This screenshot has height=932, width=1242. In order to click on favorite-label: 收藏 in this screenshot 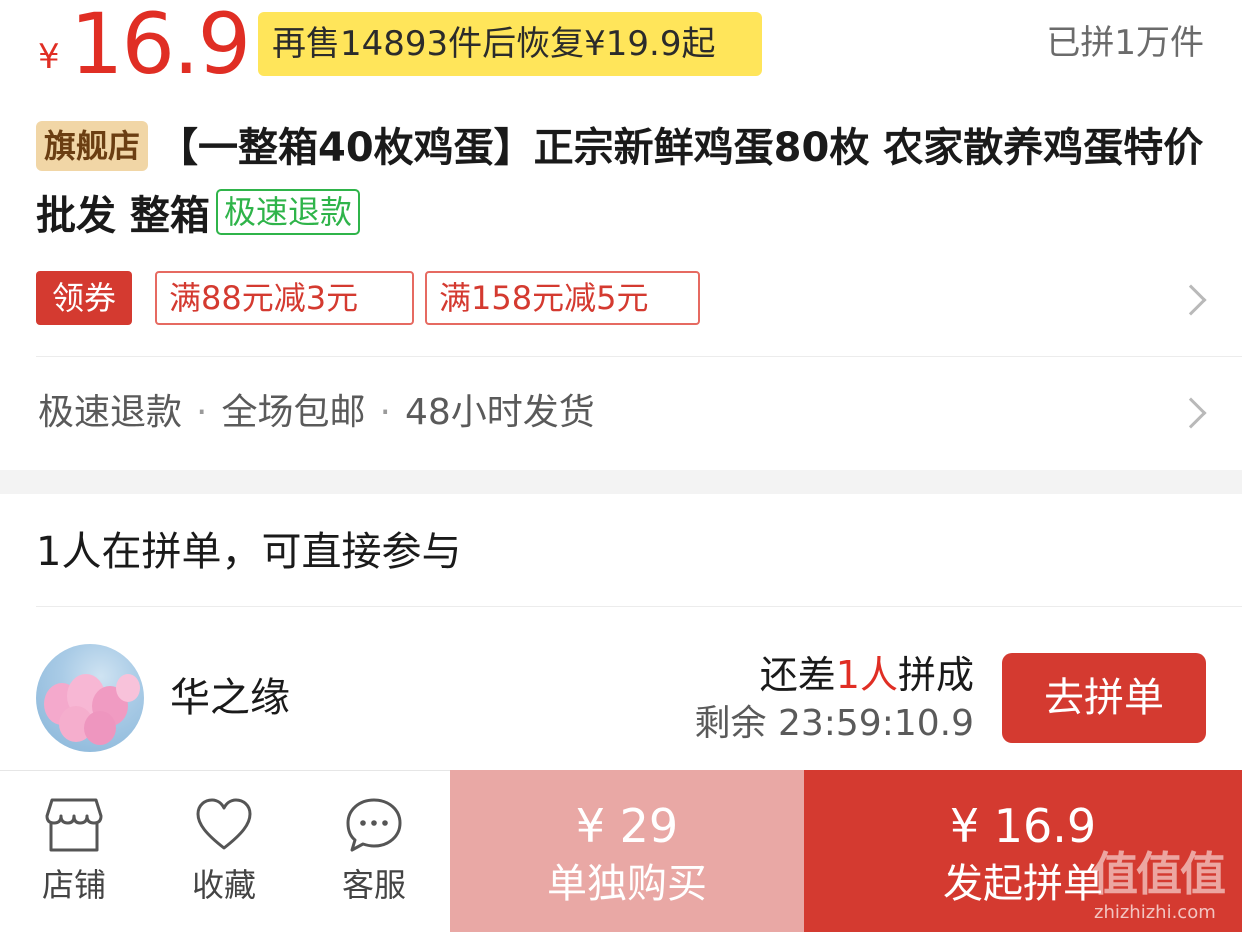, I will do `click(223, 885)`.